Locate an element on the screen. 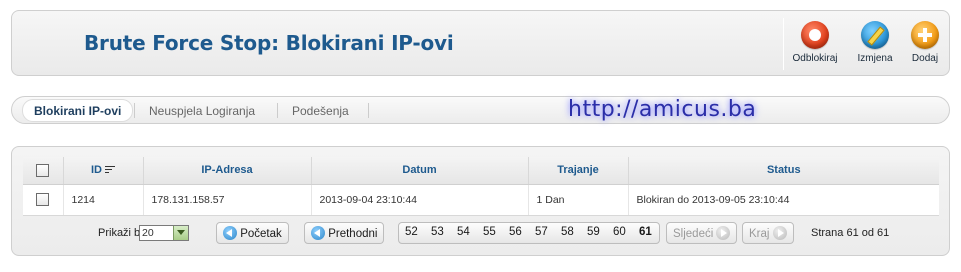 Image resolution: width=961 pixels, height=272 pixels. cell-status: Blokiran do 2013-09-05 23:10:44 is located at coordinates (783, 200).